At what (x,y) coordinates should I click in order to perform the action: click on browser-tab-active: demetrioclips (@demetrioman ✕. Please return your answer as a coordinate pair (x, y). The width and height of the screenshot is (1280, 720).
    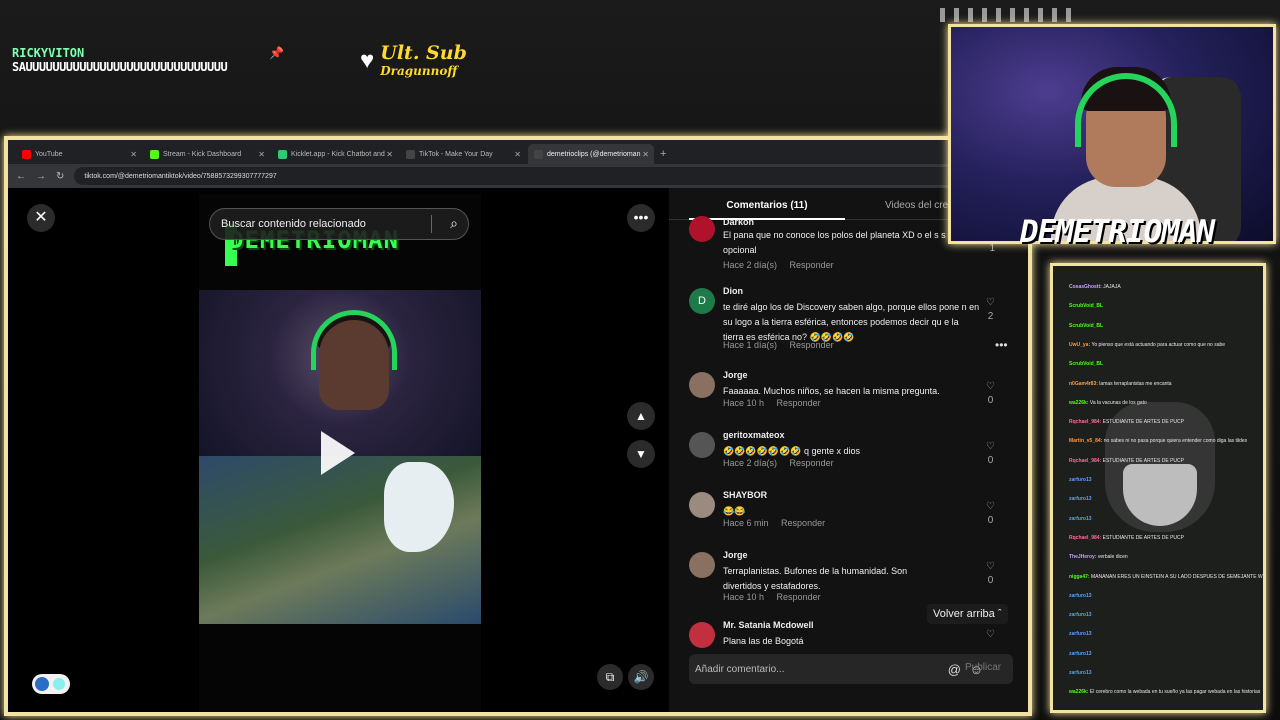
    Looking at the image, I should click on (591, 154).